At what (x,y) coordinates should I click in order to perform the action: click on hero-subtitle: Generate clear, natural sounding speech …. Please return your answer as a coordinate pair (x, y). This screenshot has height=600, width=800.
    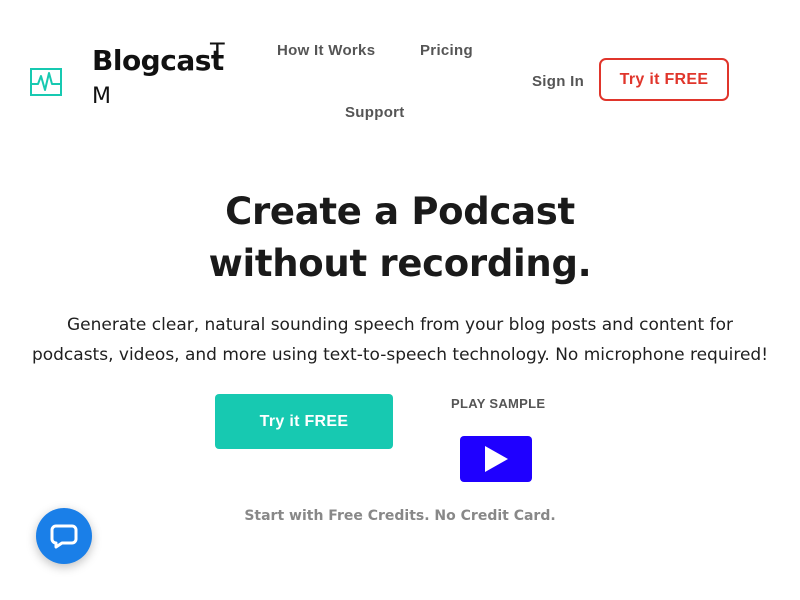
    Looking at the image, I should click on (400, 340).